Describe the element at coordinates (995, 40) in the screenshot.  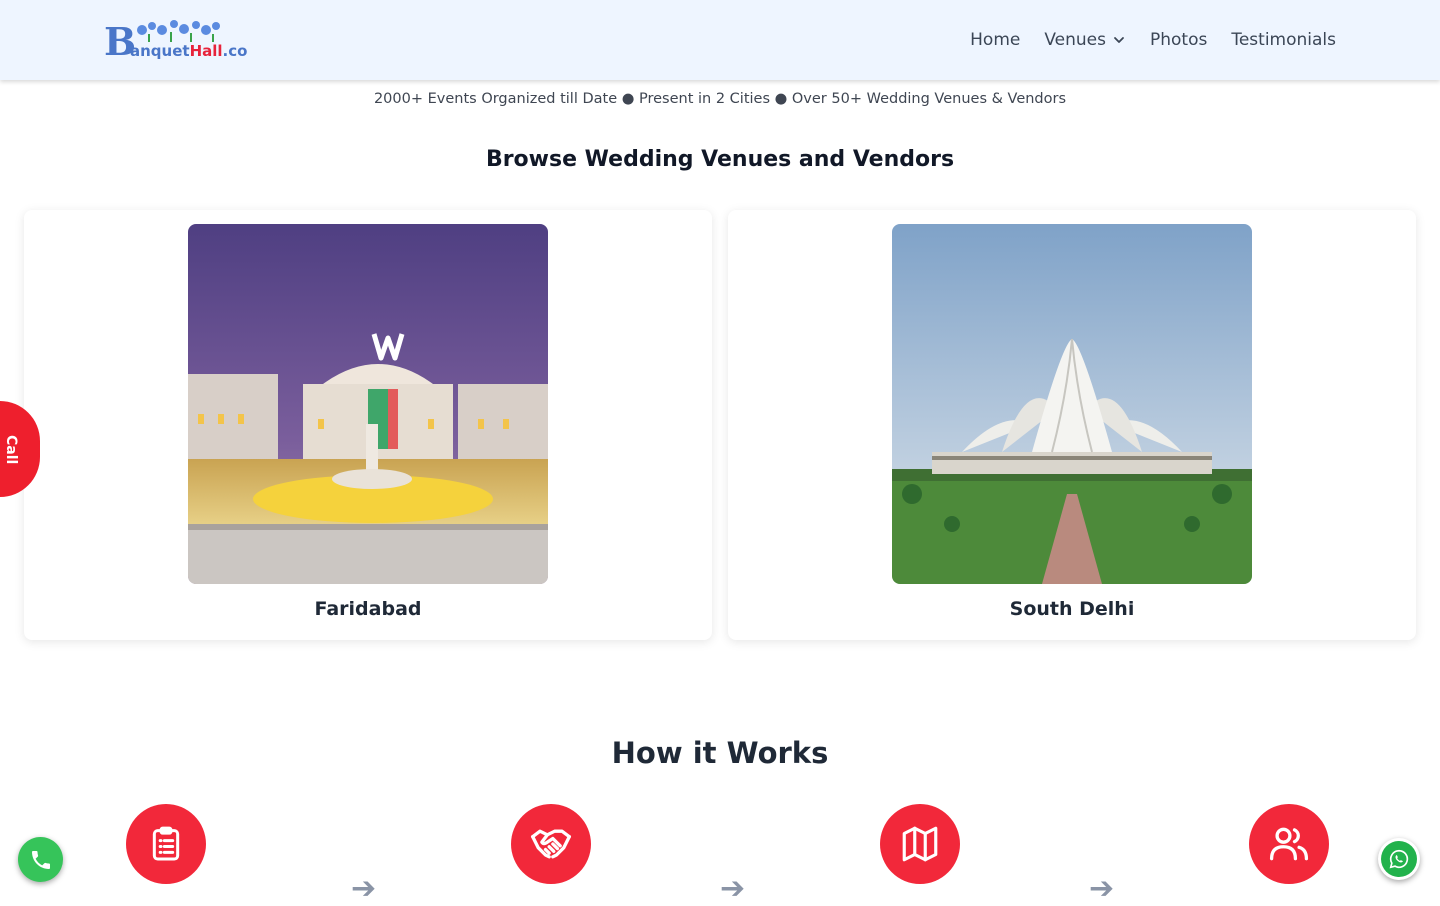
I see `nav-home: Home` at that location.